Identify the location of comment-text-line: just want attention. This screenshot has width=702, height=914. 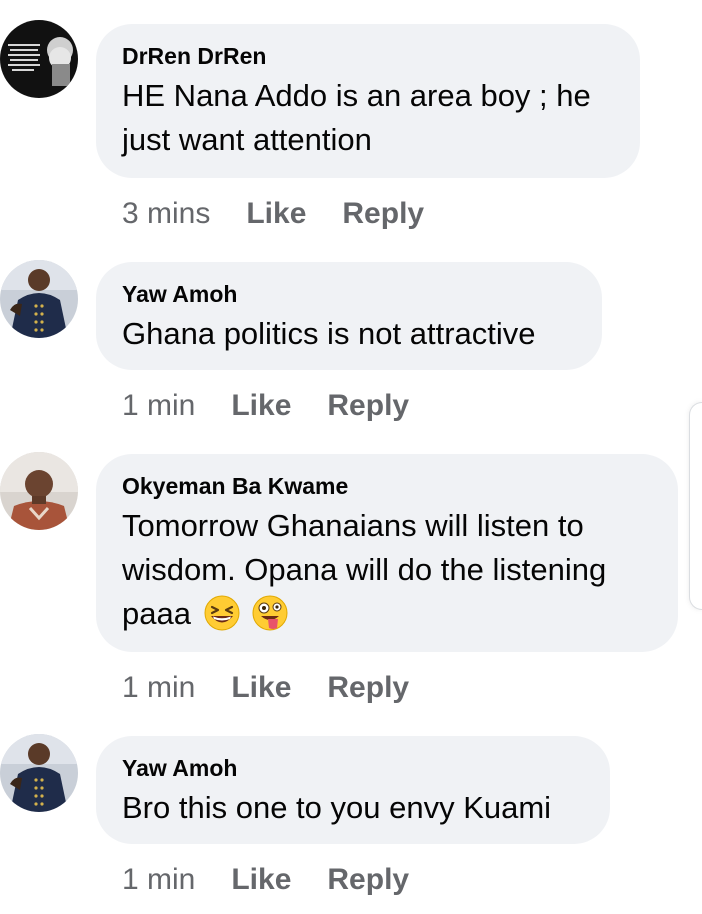
(247, 139).